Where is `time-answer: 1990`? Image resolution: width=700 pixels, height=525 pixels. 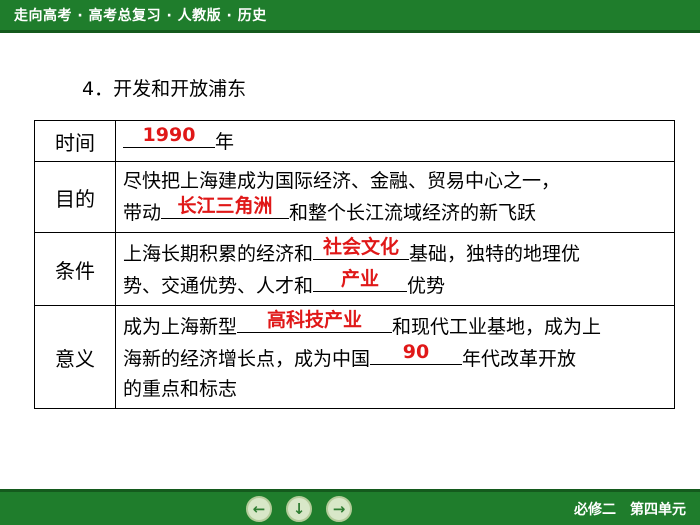 time-answer: 1990 is located at coordinates (169, 135).